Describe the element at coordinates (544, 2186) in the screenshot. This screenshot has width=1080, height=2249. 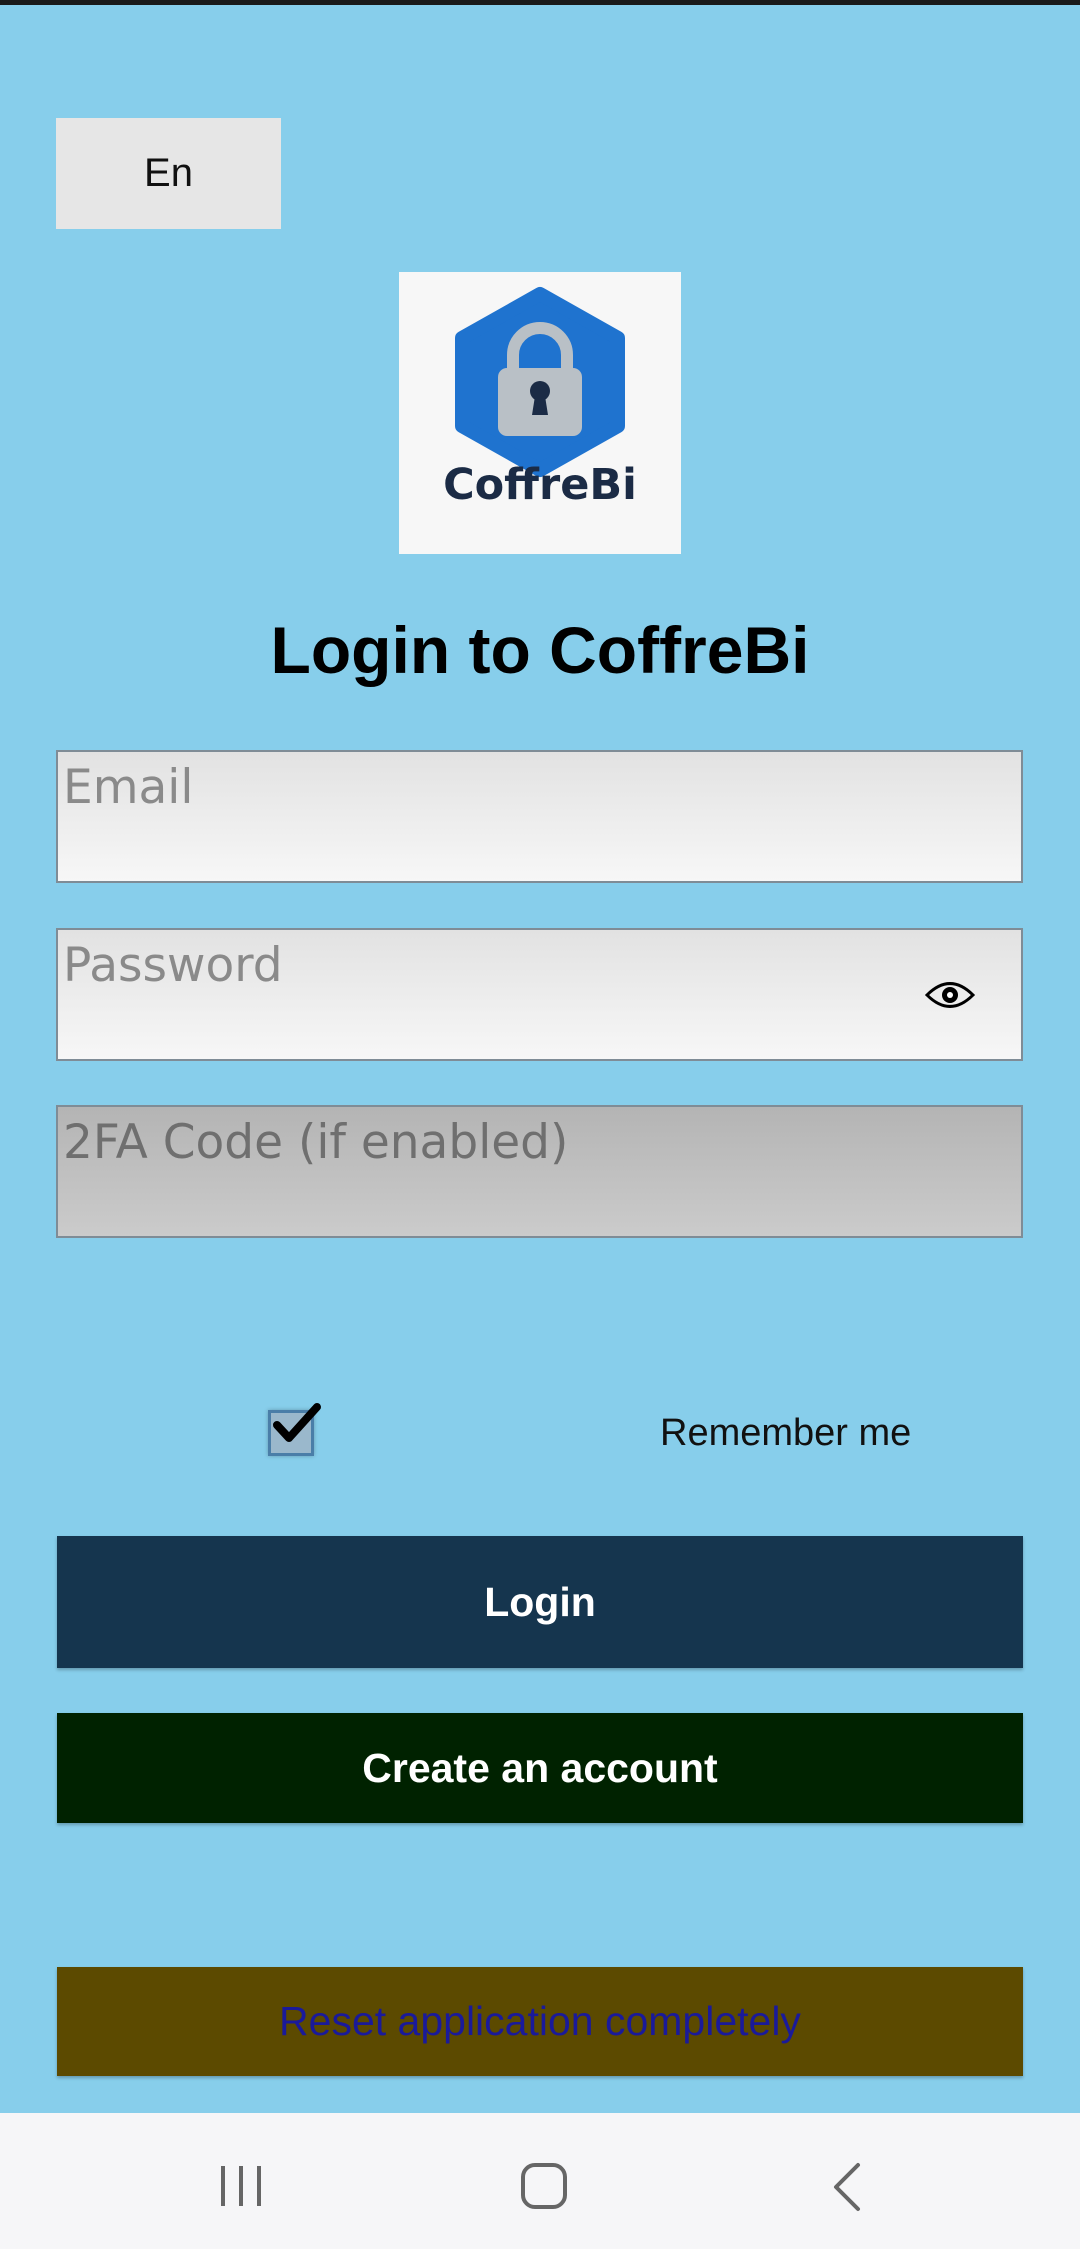
I see `home-icon` at that location.